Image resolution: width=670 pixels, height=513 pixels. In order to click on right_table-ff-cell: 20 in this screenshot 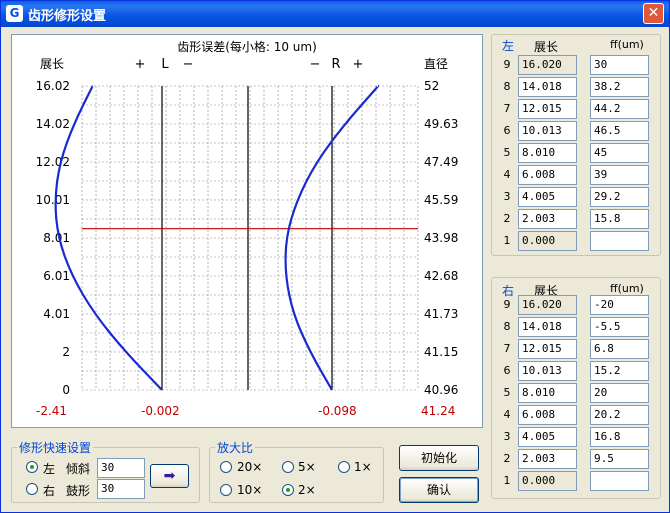, I will do `click(619, 393)`.